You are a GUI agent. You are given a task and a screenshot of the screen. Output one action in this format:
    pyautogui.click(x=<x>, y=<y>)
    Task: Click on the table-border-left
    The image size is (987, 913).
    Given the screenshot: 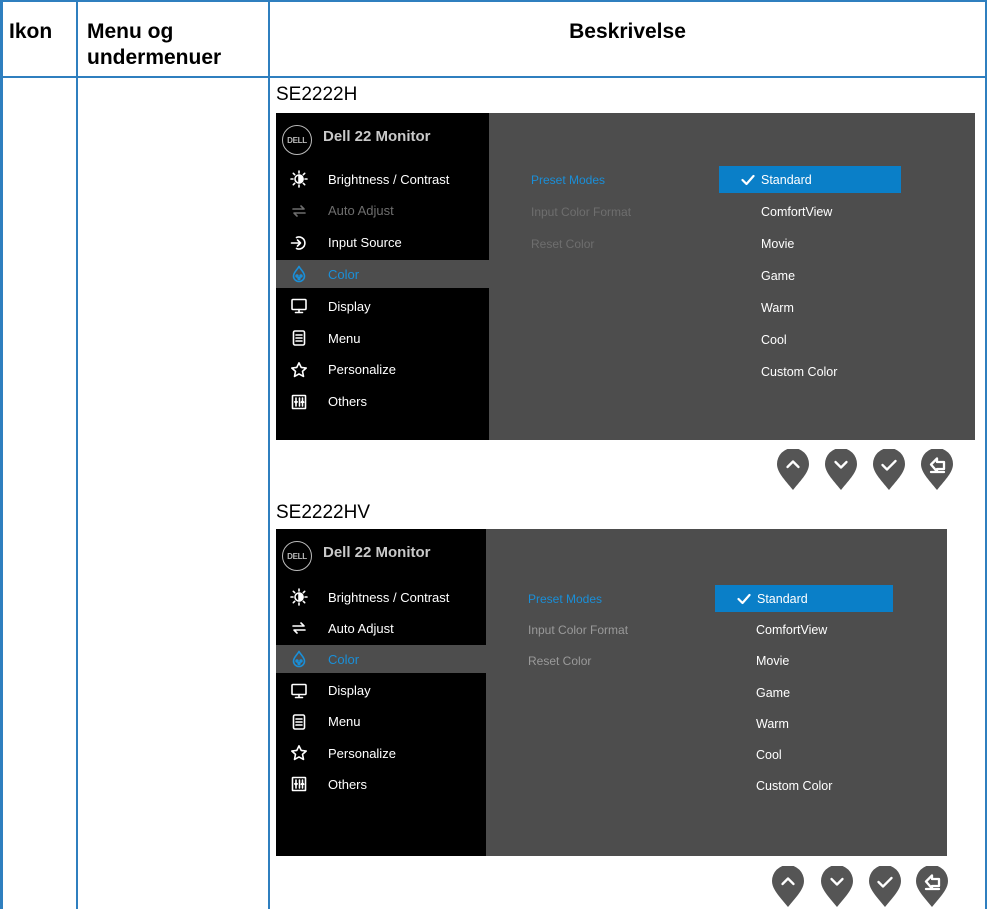 What is the action you would take?
    pyautogui.click(x=1, y=454)
    